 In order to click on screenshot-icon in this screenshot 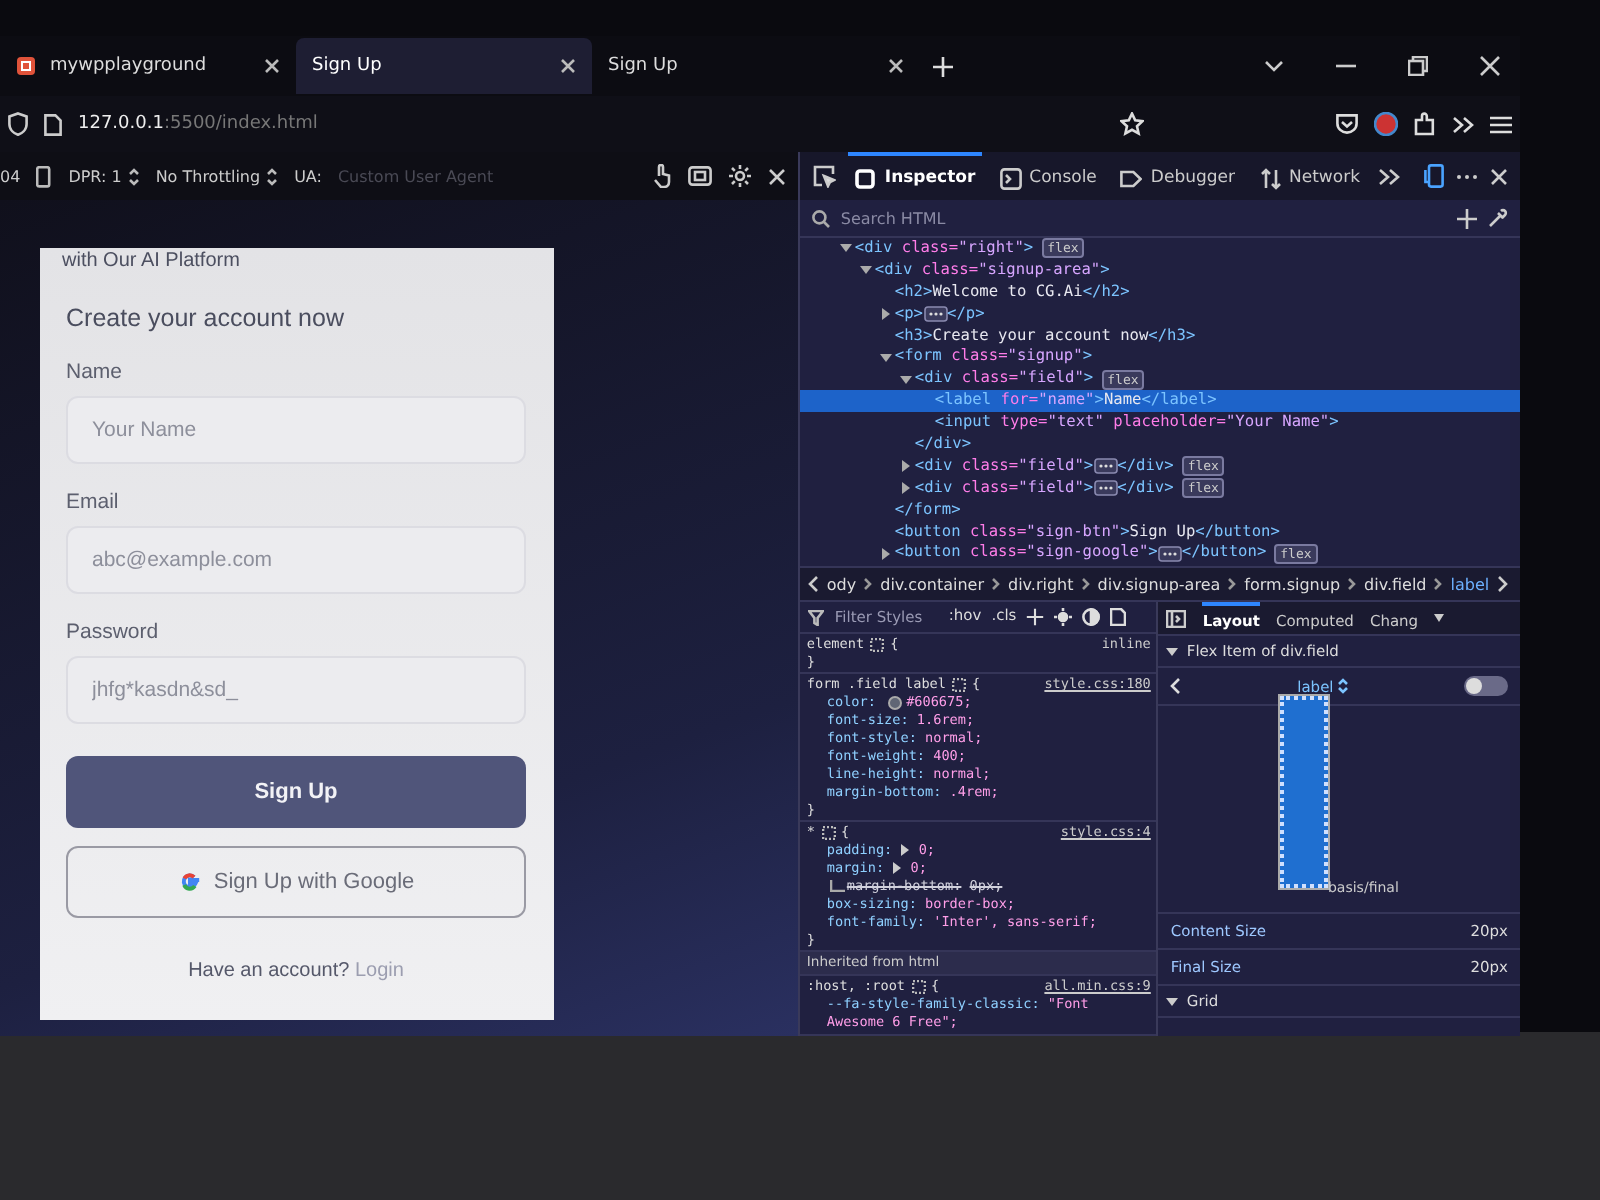, I will do `click(700, 176)`.